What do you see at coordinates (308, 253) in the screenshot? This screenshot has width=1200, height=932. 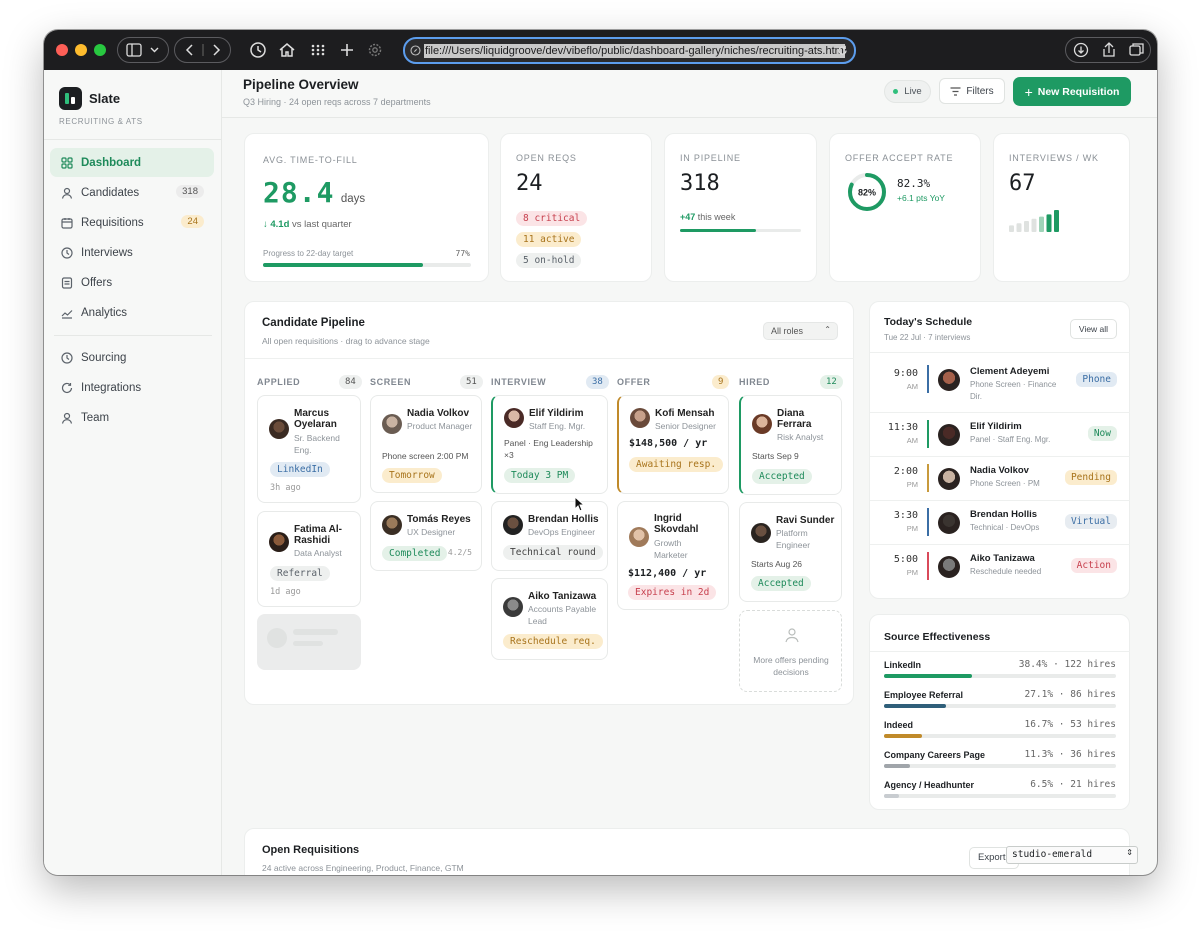 I see `progress-label: Progress to 22-day target` at bounding box center [308, 253].